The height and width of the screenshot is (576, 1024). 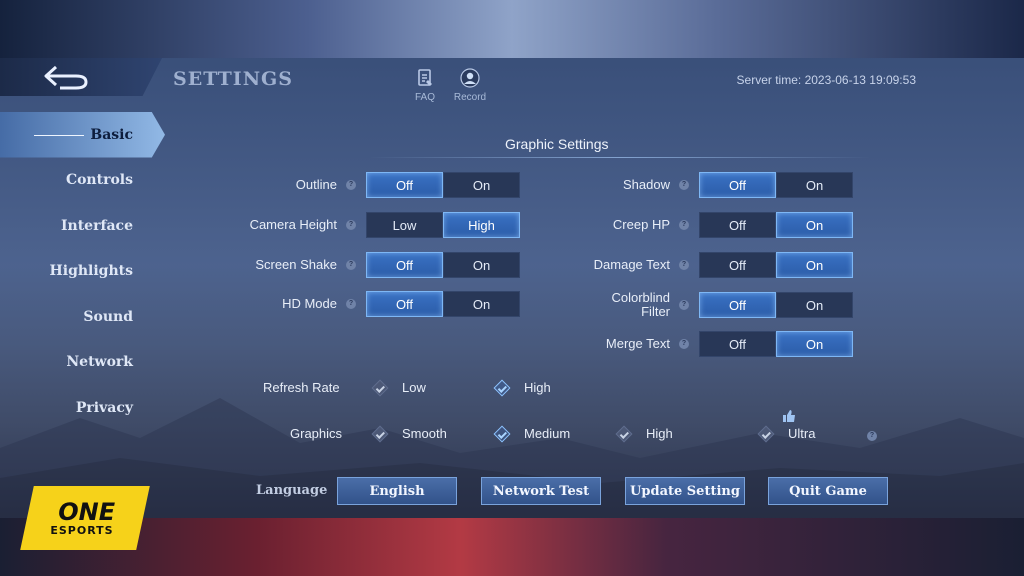 I want to click on damage-text-on-option: On, so click(x=814, y=265).